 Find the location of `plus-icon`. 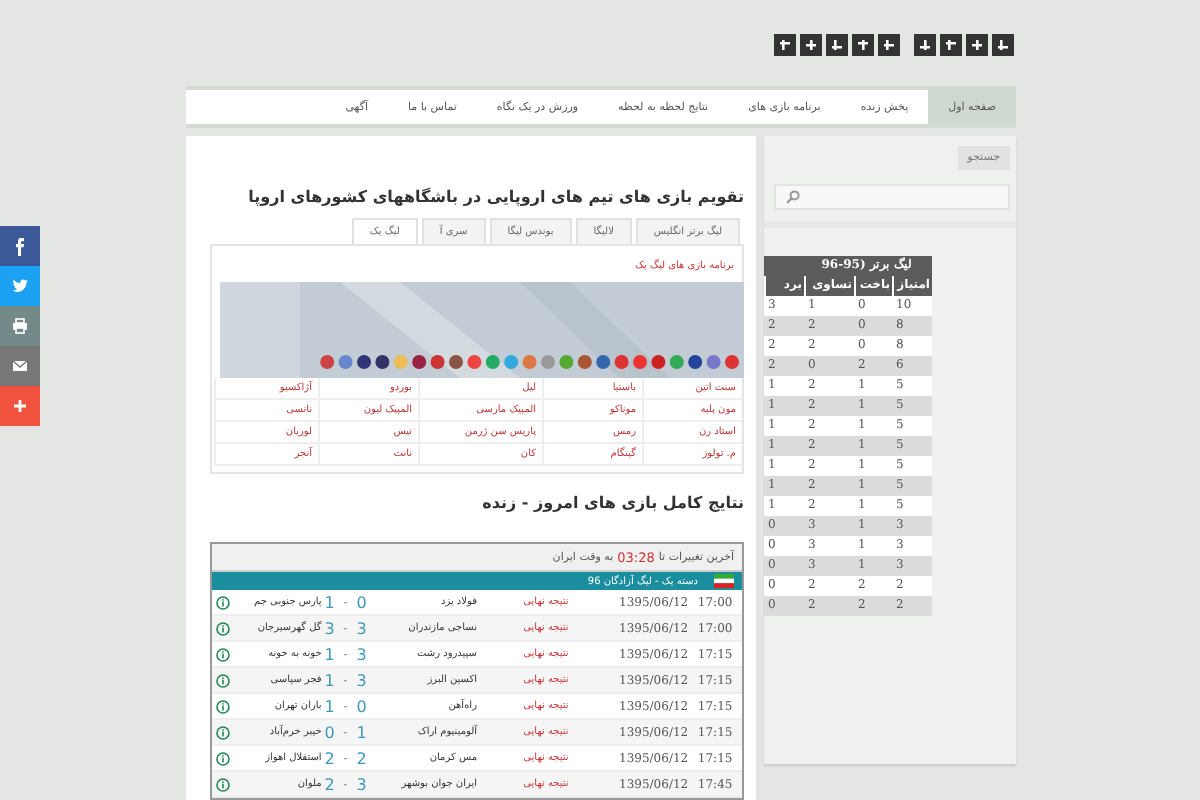

plus-icon is located at coordinates (20, 406).